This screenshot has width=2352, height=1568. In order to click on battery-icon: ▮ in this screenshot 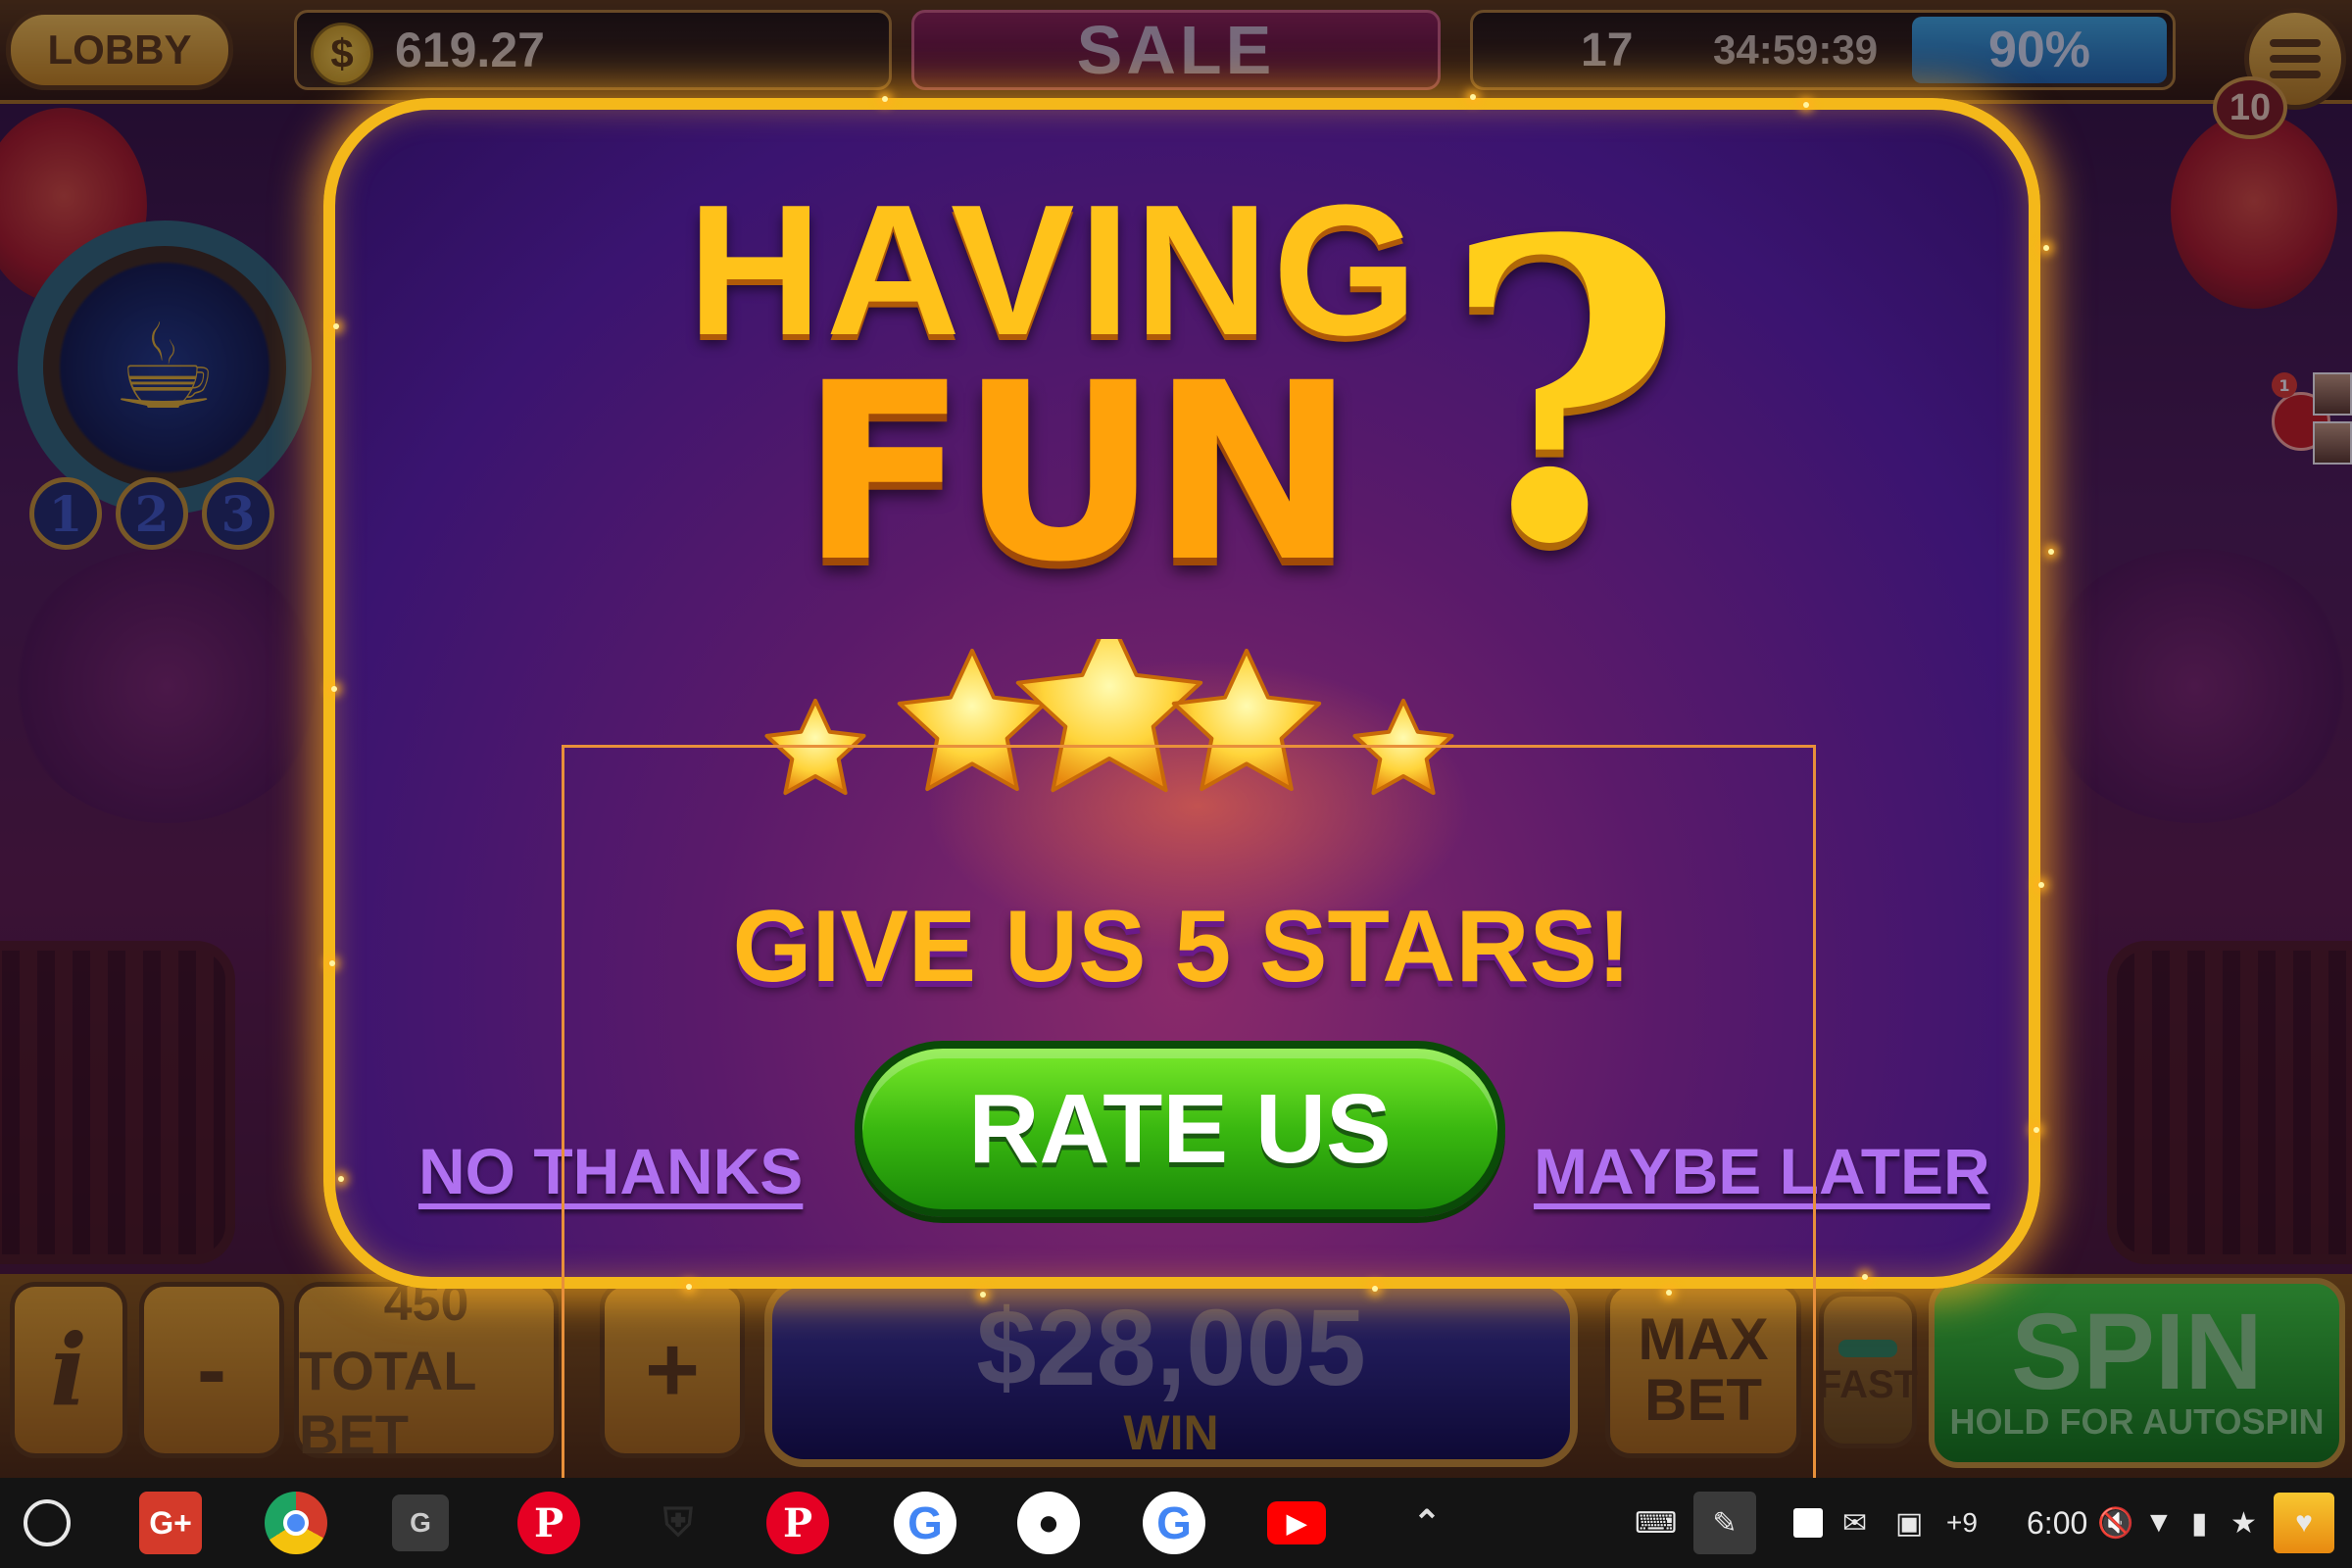, I will do `click(2199, 1523)`.